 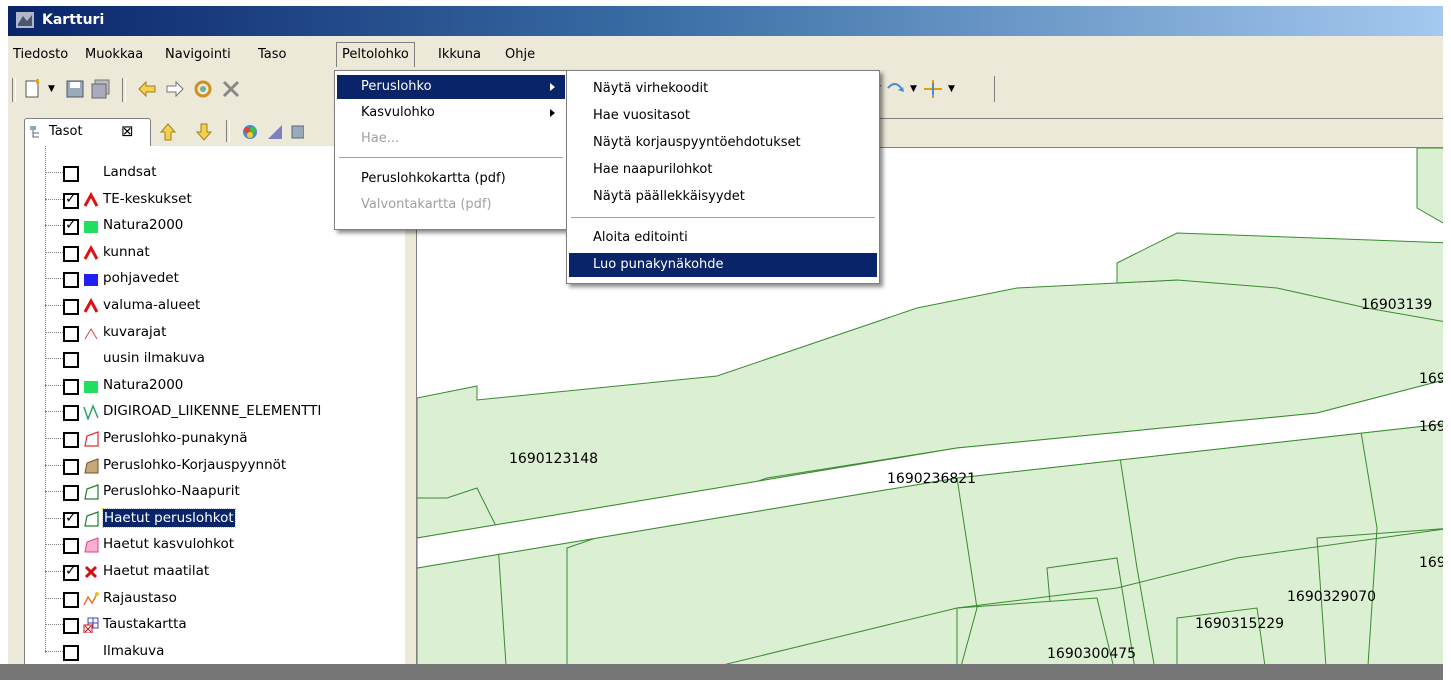 What do you see at coordinates (168, 132) in the screenshot?
I see `move-up-icon` at bounding box center [168, 132].